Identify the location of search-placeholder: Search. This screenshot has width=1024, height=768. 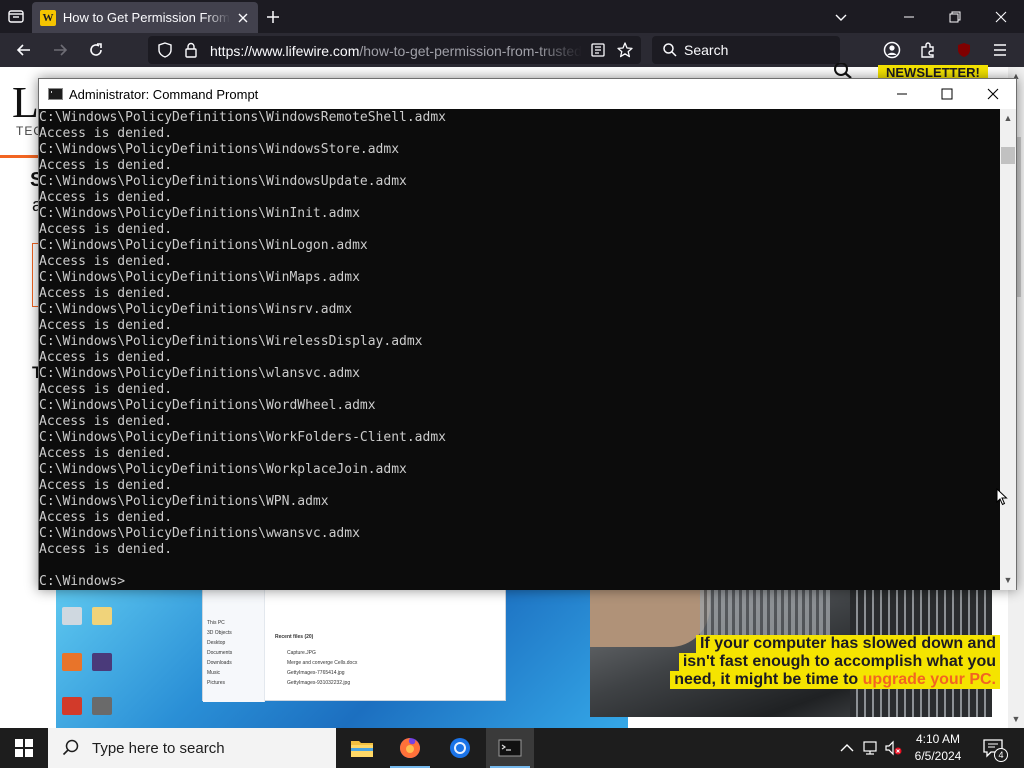
(706, 50).